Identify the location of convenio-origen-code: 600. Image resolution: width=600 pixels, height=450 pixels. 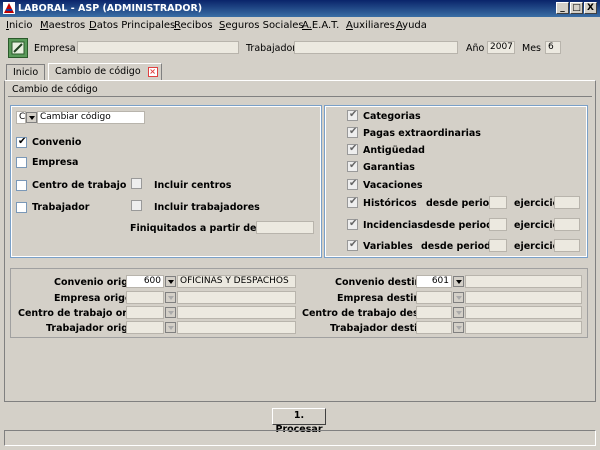
(145, 281).